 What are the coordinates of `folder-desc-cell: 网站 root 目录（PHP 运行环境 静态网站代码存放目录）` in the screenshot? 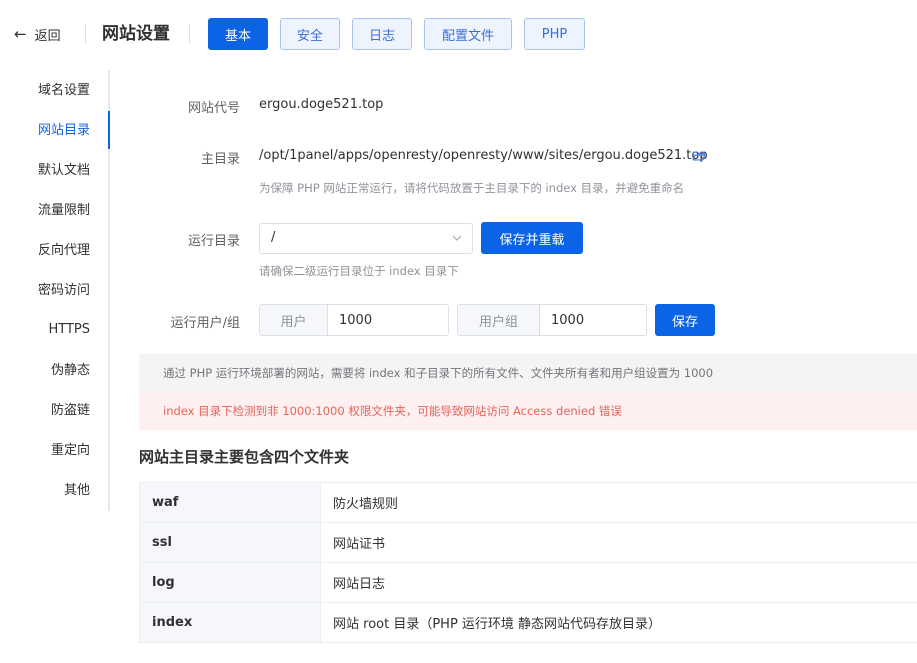 It's located at (497, 624).